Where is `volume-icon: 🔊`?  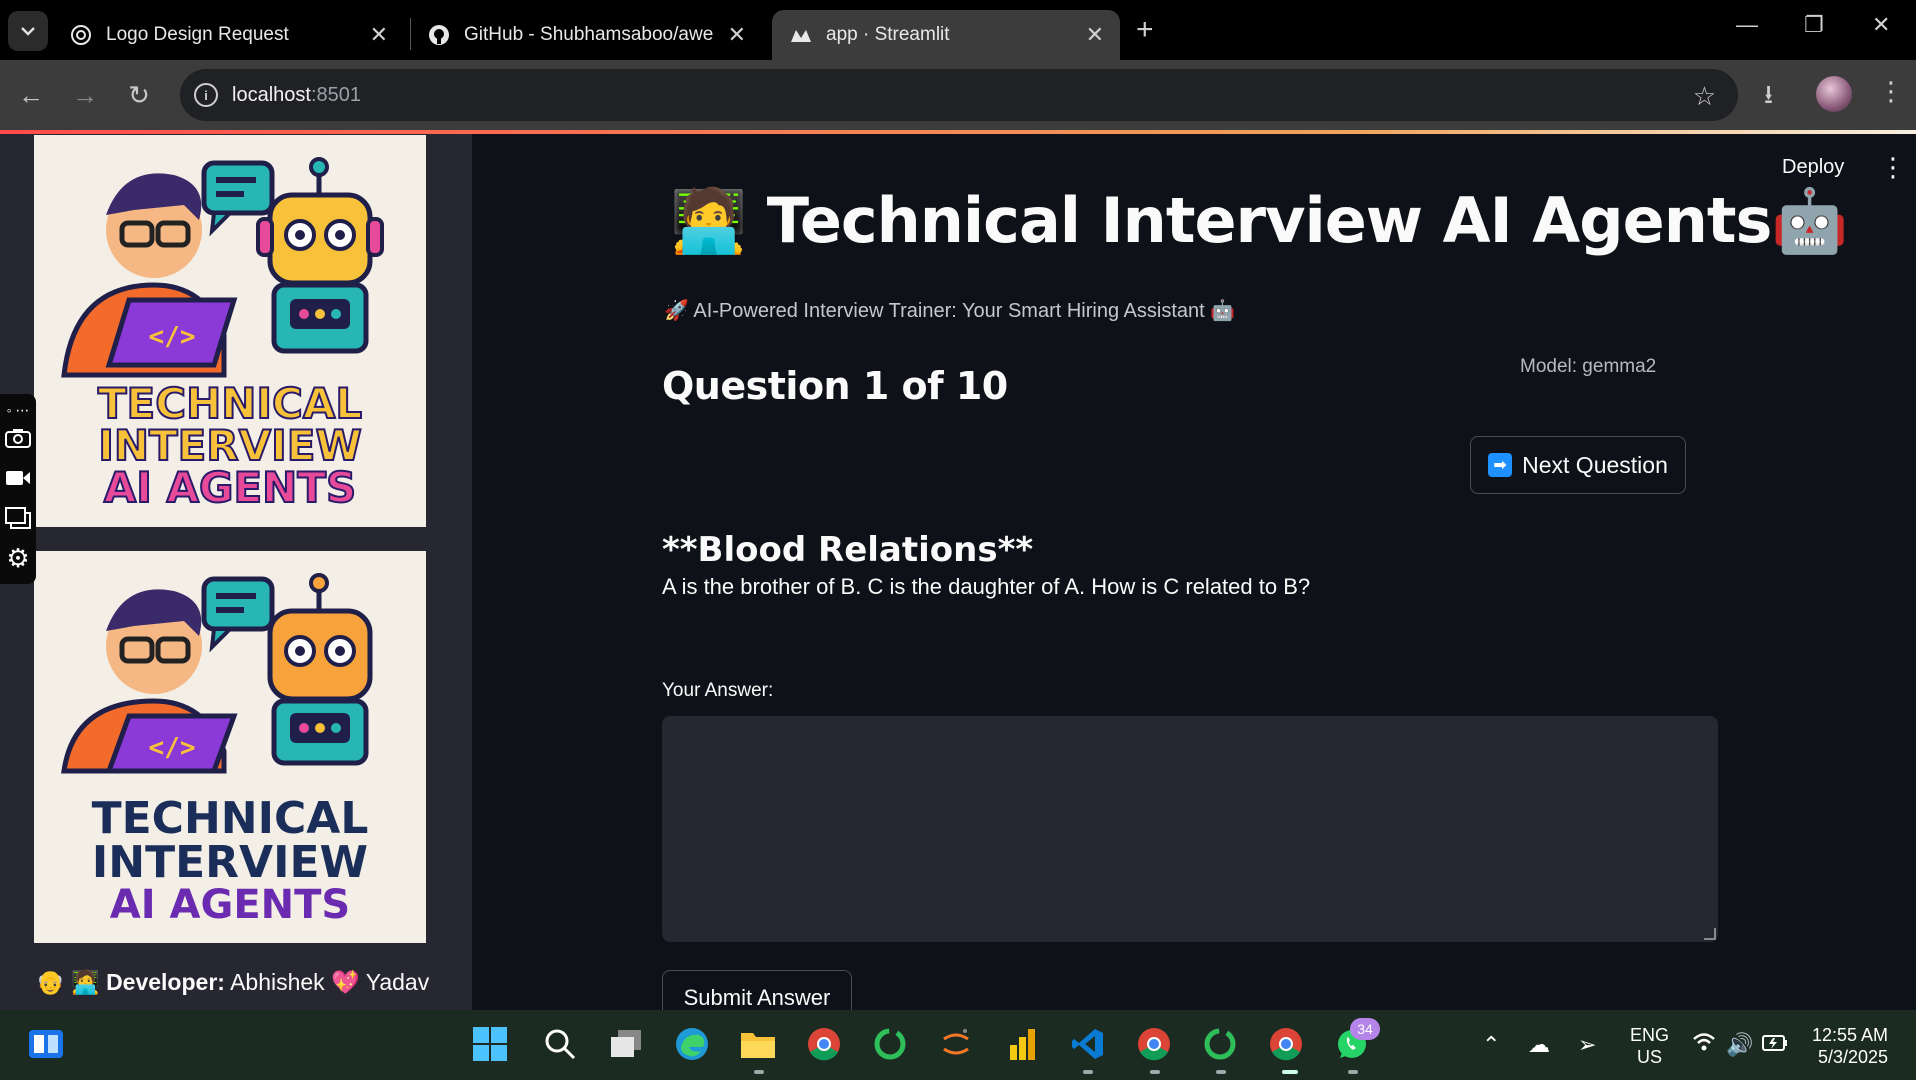
volume-icon: 🔊 is located at coordinates (1739, 1045).